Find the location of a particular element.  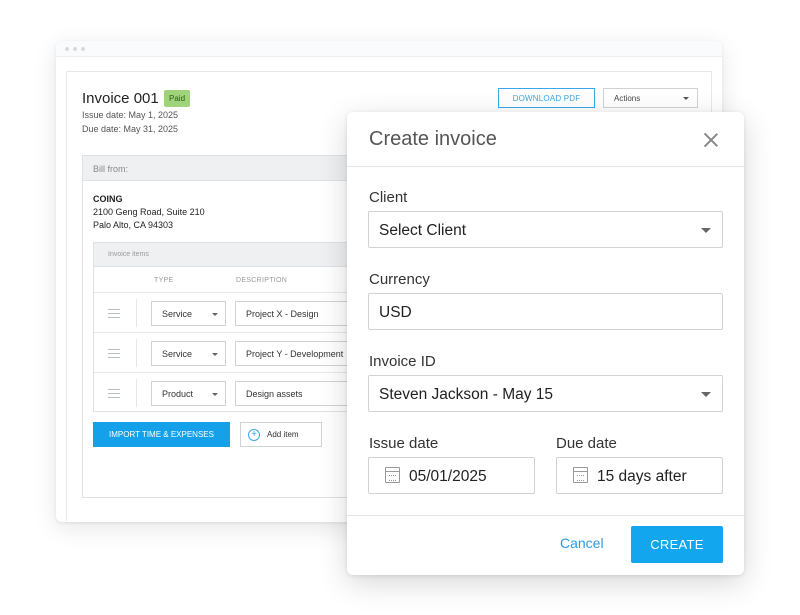

download-pdf-button: DOWNLOAD PDF is located at coordinates (546, 98).